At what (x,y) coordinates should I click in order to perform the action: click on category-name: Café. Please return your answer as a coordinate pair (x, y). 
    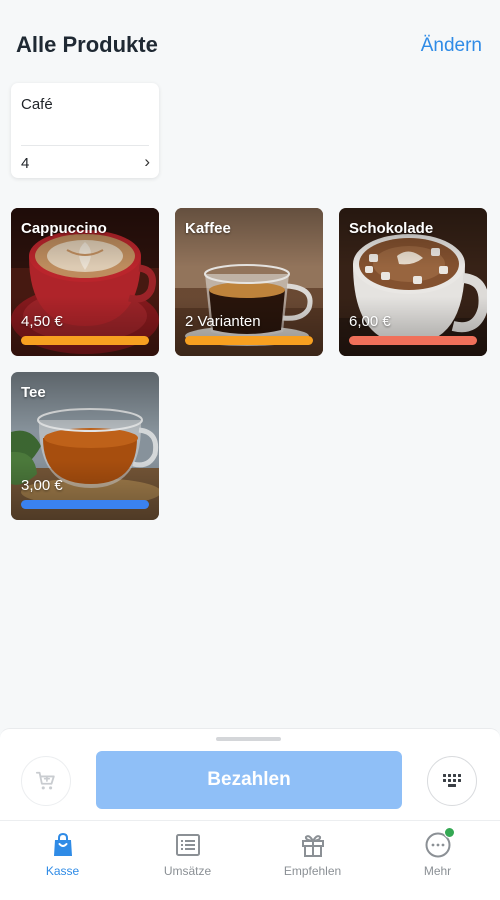
    Looking at the image, I should click on (37, 104).